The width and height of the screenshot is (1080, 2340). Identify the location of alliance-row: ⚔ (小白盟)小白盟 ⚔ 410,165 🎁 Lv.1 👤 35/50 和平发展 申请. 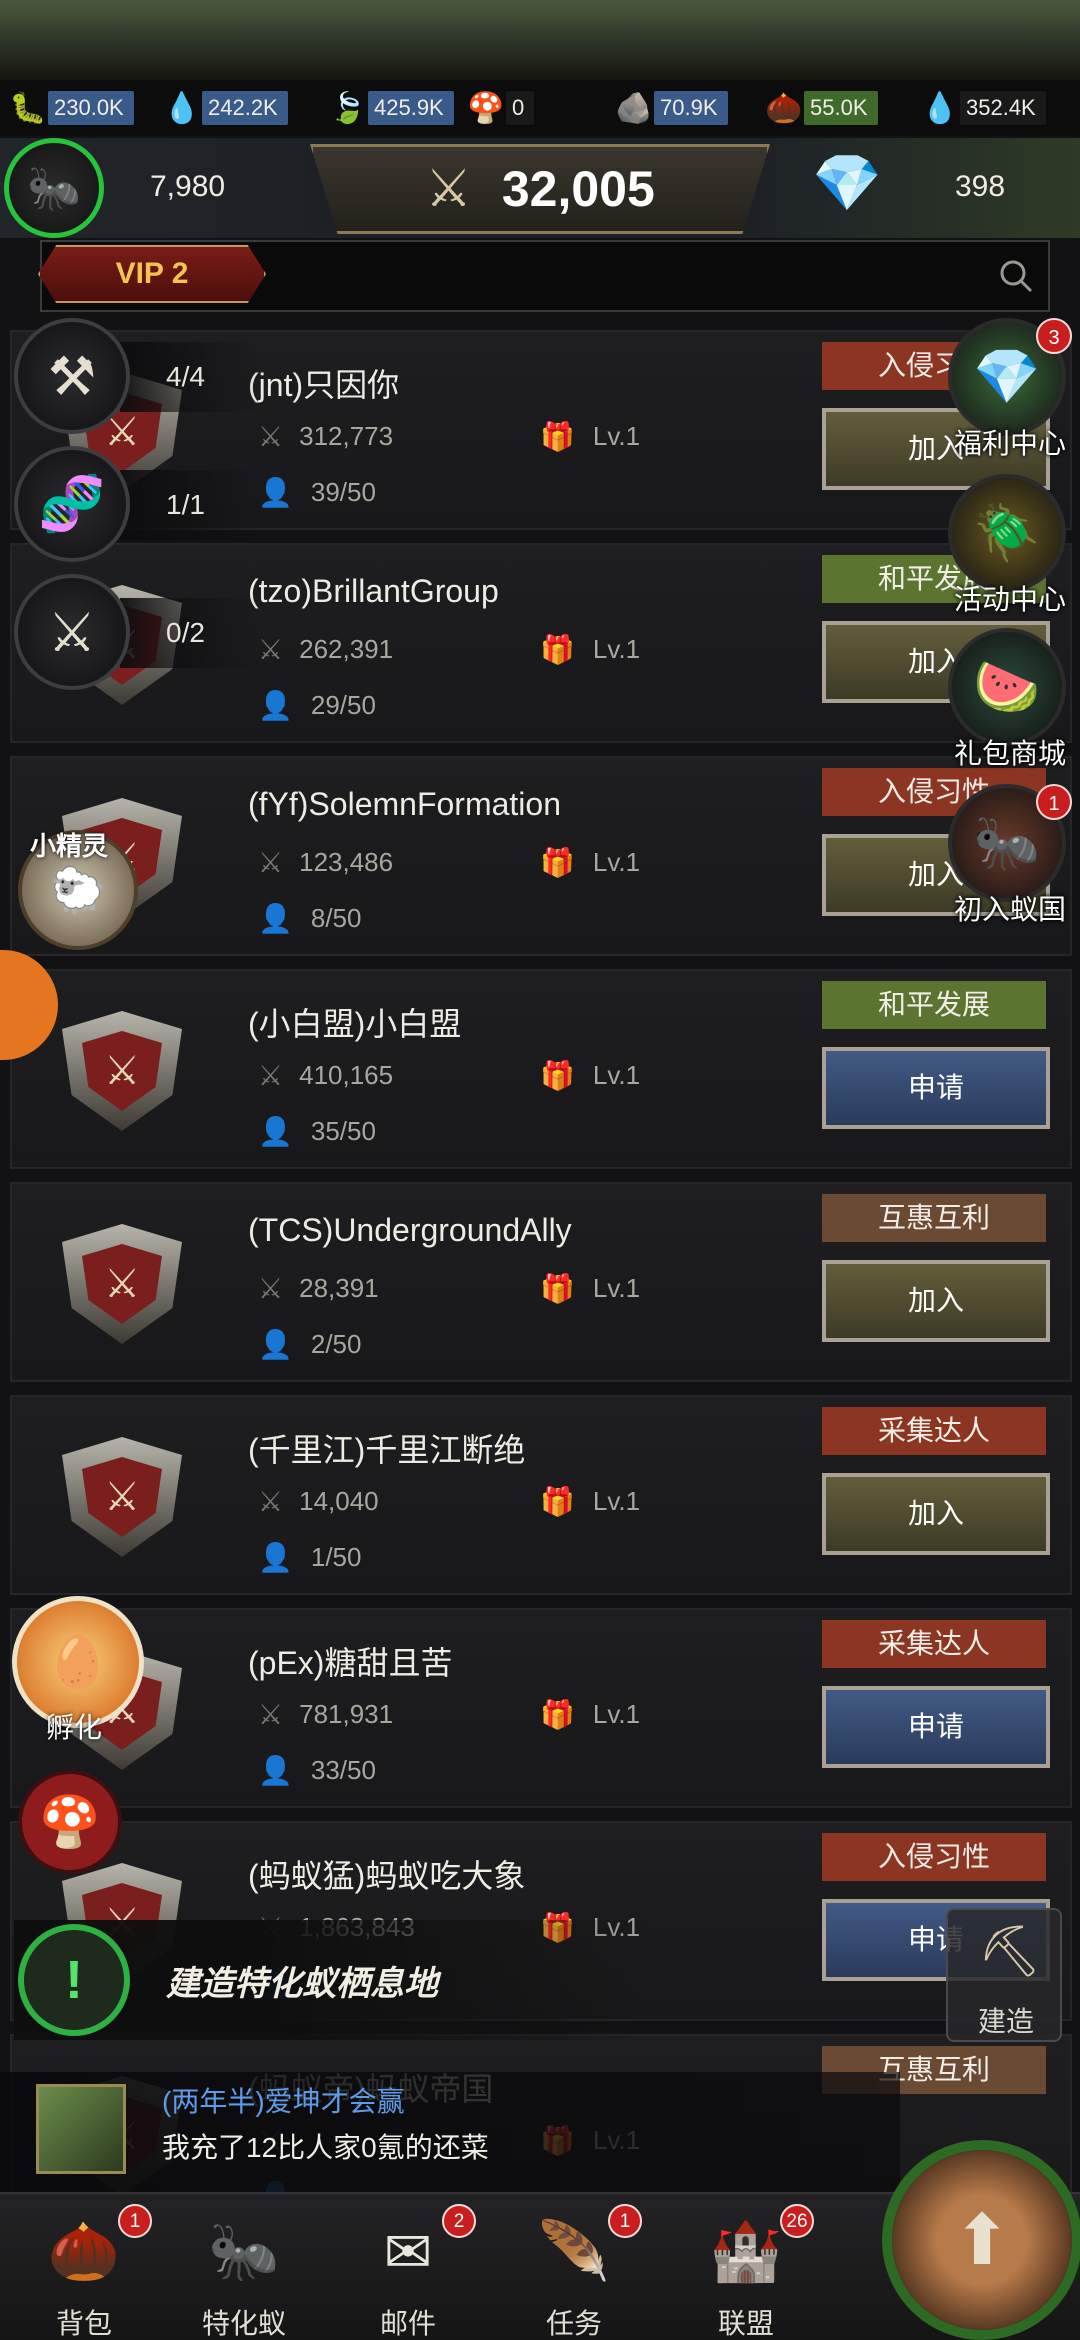
(541, 1069).